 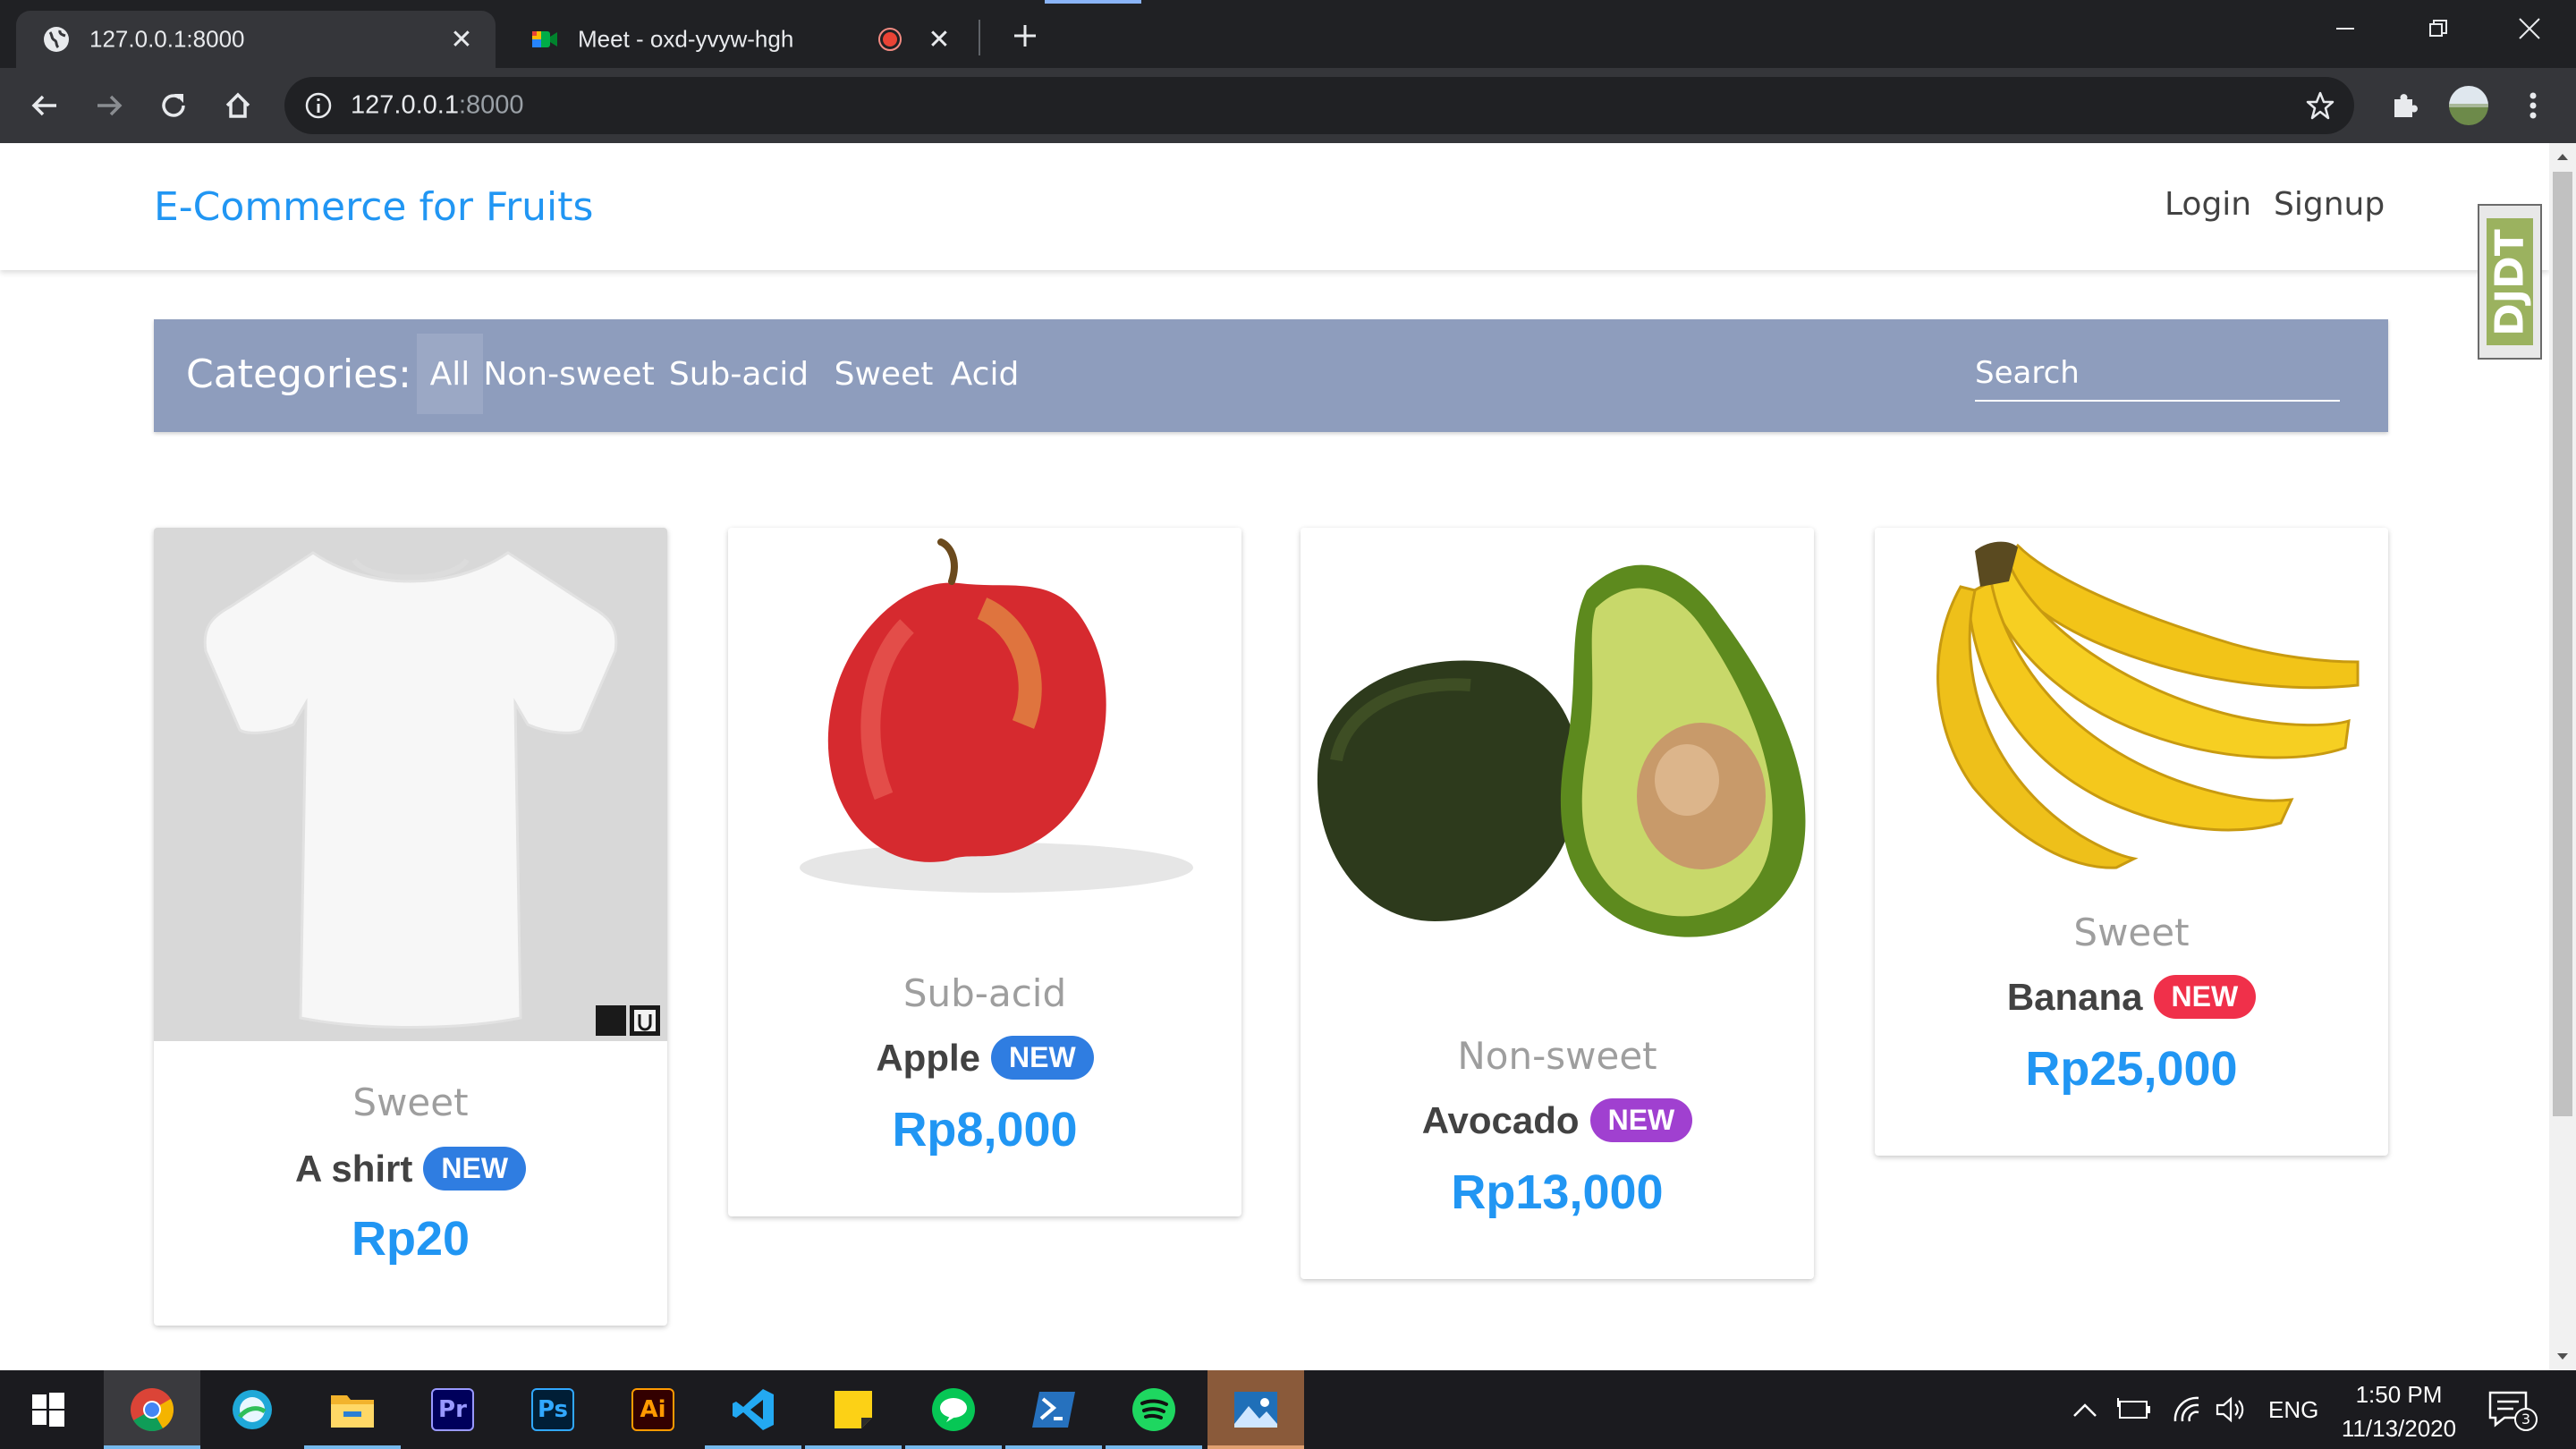 I want to click on product-image-banana, so click(x=2131, y=784).